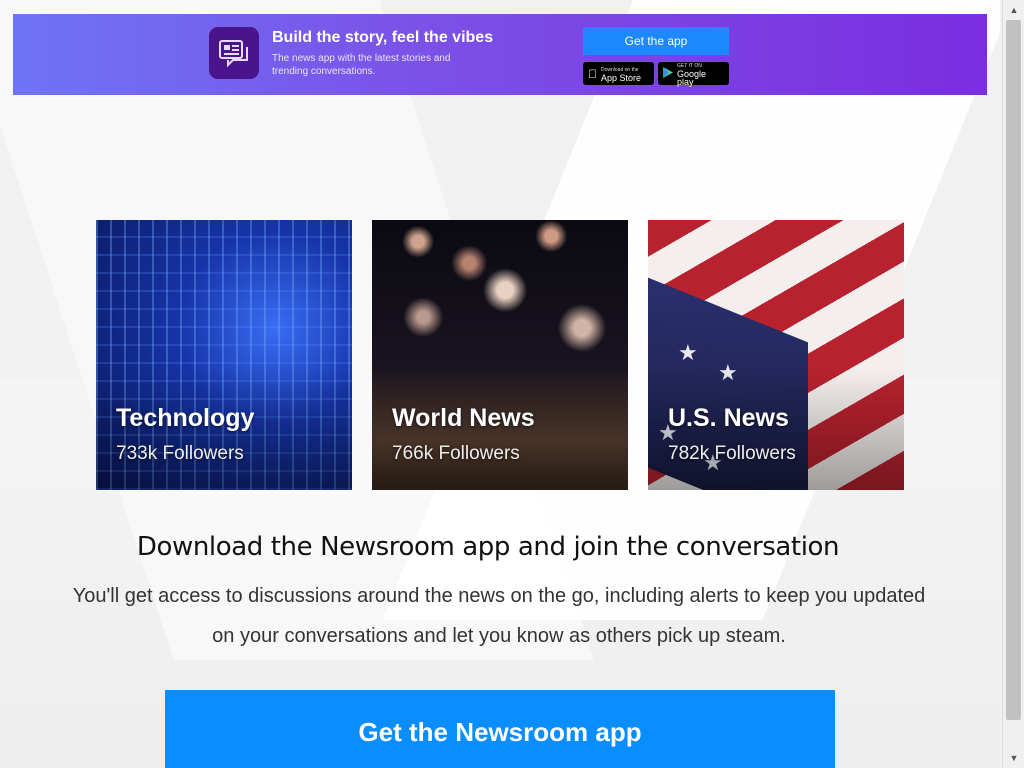  What do you see at coordinates (776, 355) in the screenshot?
I see `topic-card-us-news: ★ ★ ★ ★ U.S. News 782k Followers` at bounding box center [776, 355].